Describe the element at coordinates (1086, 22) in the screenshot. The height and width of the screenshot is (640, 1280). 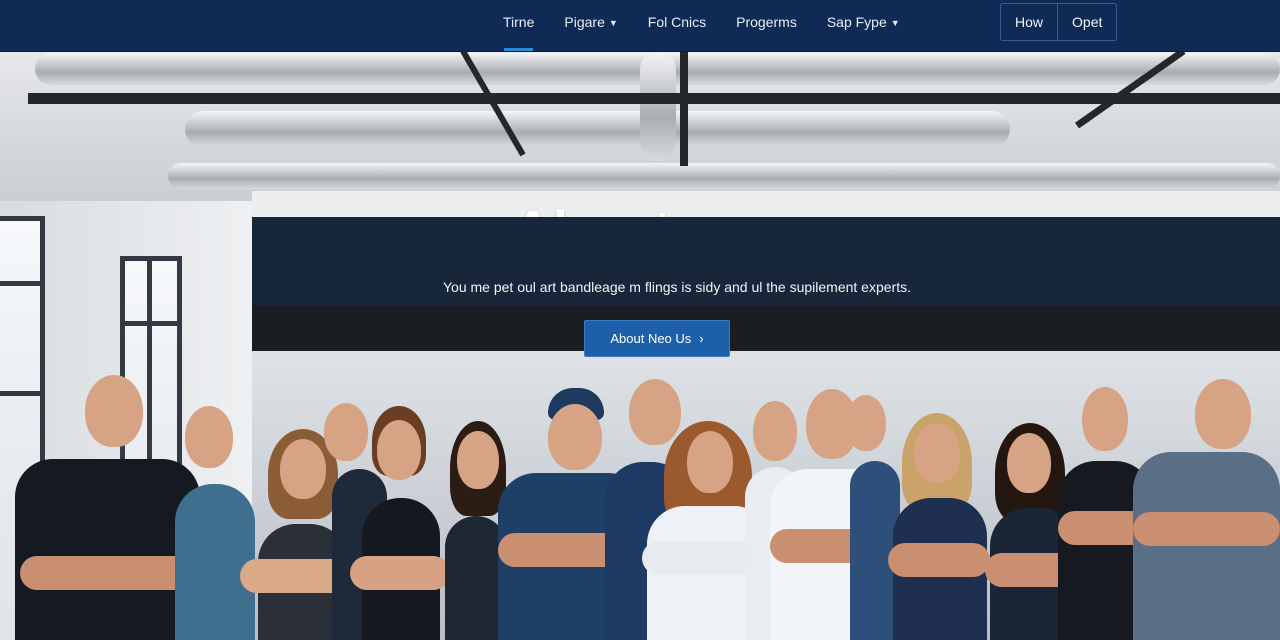
I see `opet-button: Opet` at that location.